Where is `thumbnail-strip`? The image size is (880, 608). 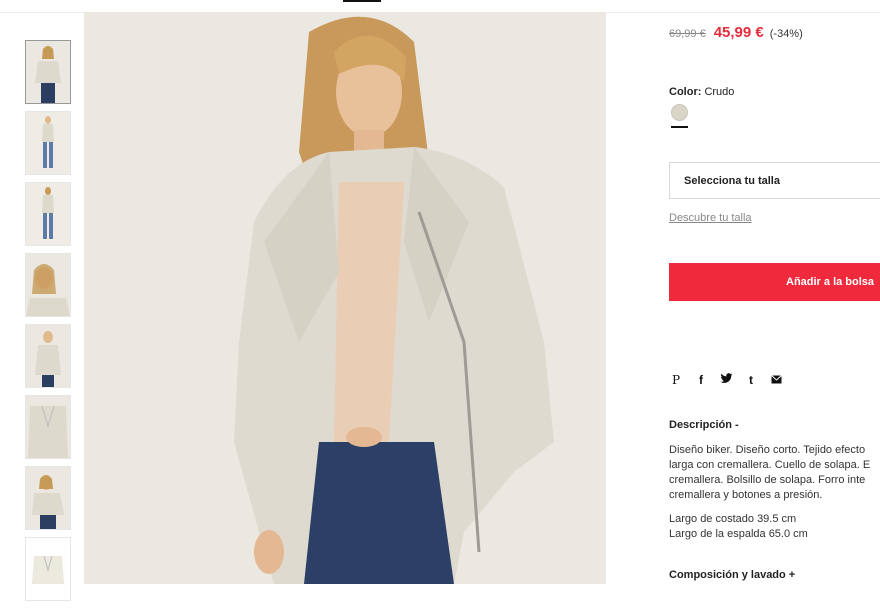 thumbnail-strip is located at coordinates (48, 324).